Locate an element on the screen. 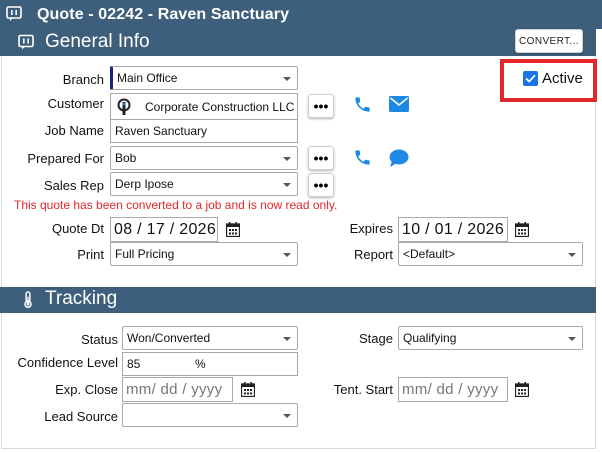 The image size is (602, 453). tracking-header: Tracking is located at coordinates (298, 300).